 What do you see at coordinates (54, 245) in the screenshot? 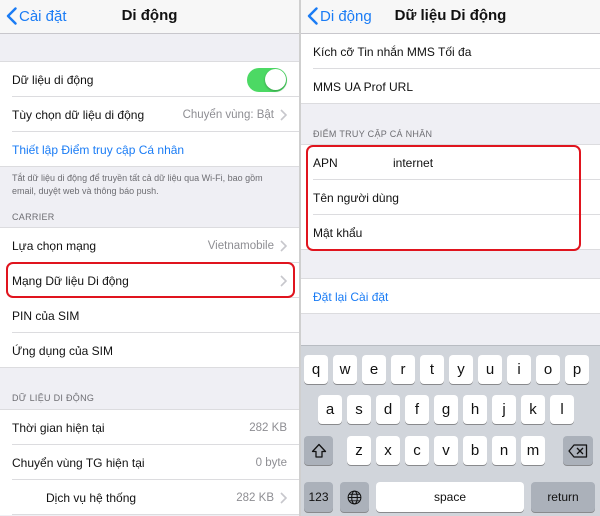
I see `network-selection-label: Lựa chọn mạng` at bounding box center [54, 245].